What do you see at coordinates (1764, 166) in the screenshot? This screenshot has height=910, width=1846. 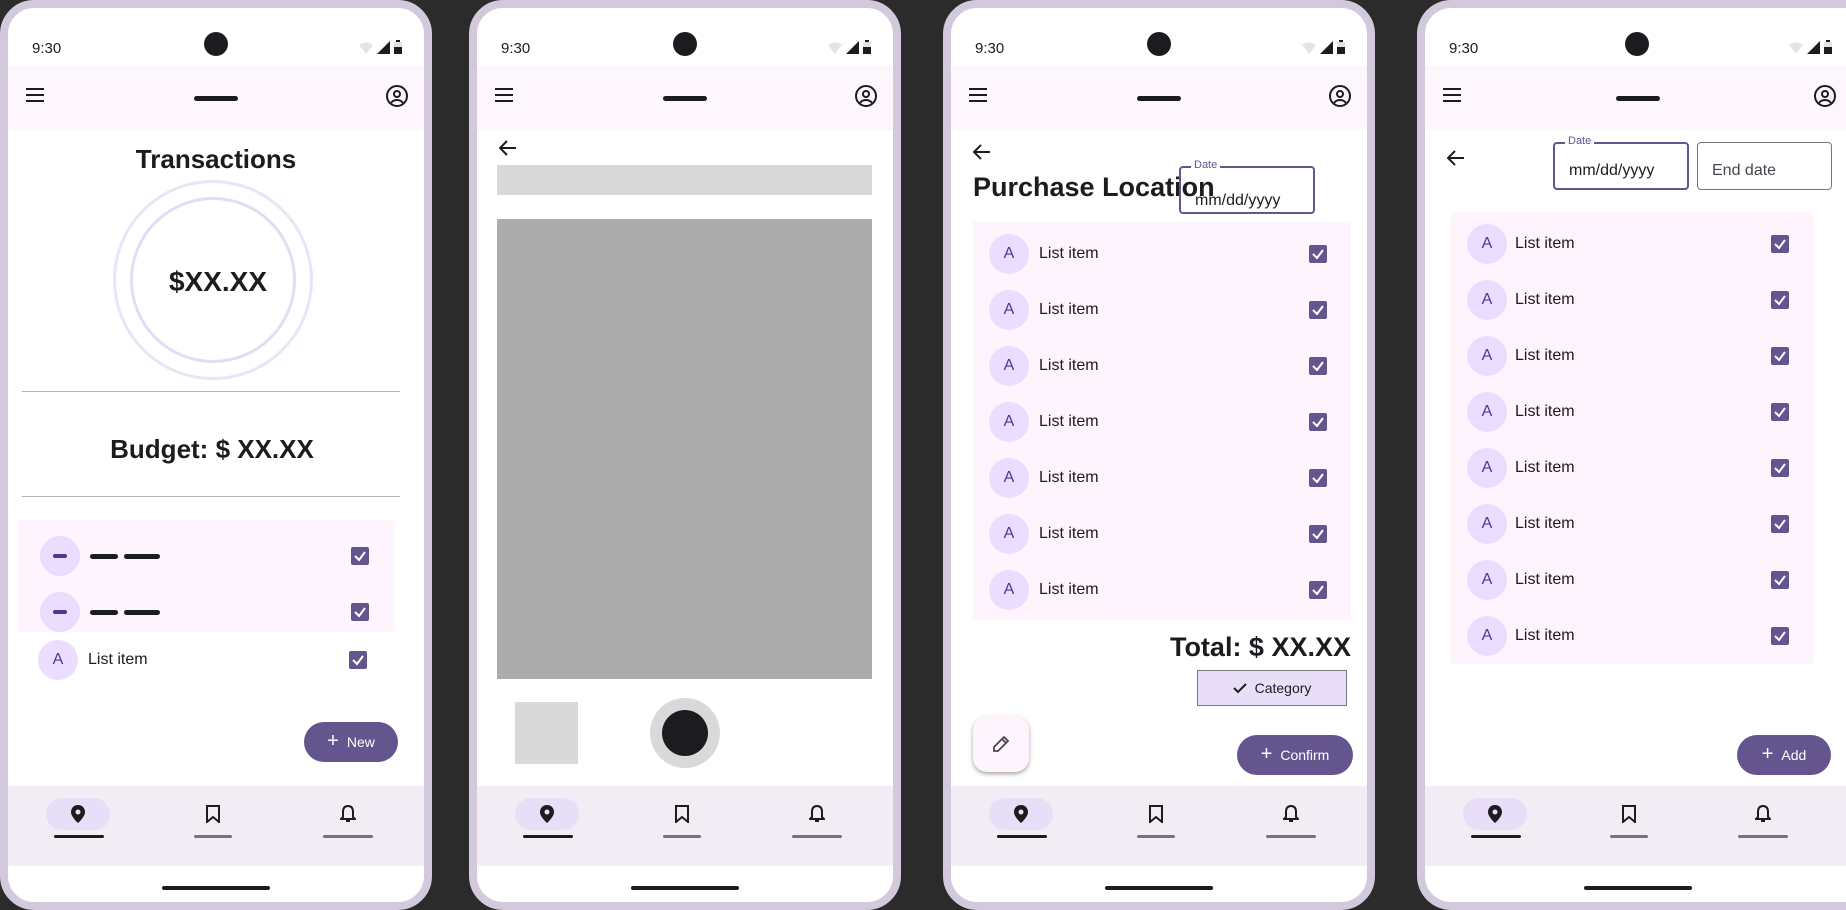 I see `end-date-field: End date` at bounding box center [1764, 166].